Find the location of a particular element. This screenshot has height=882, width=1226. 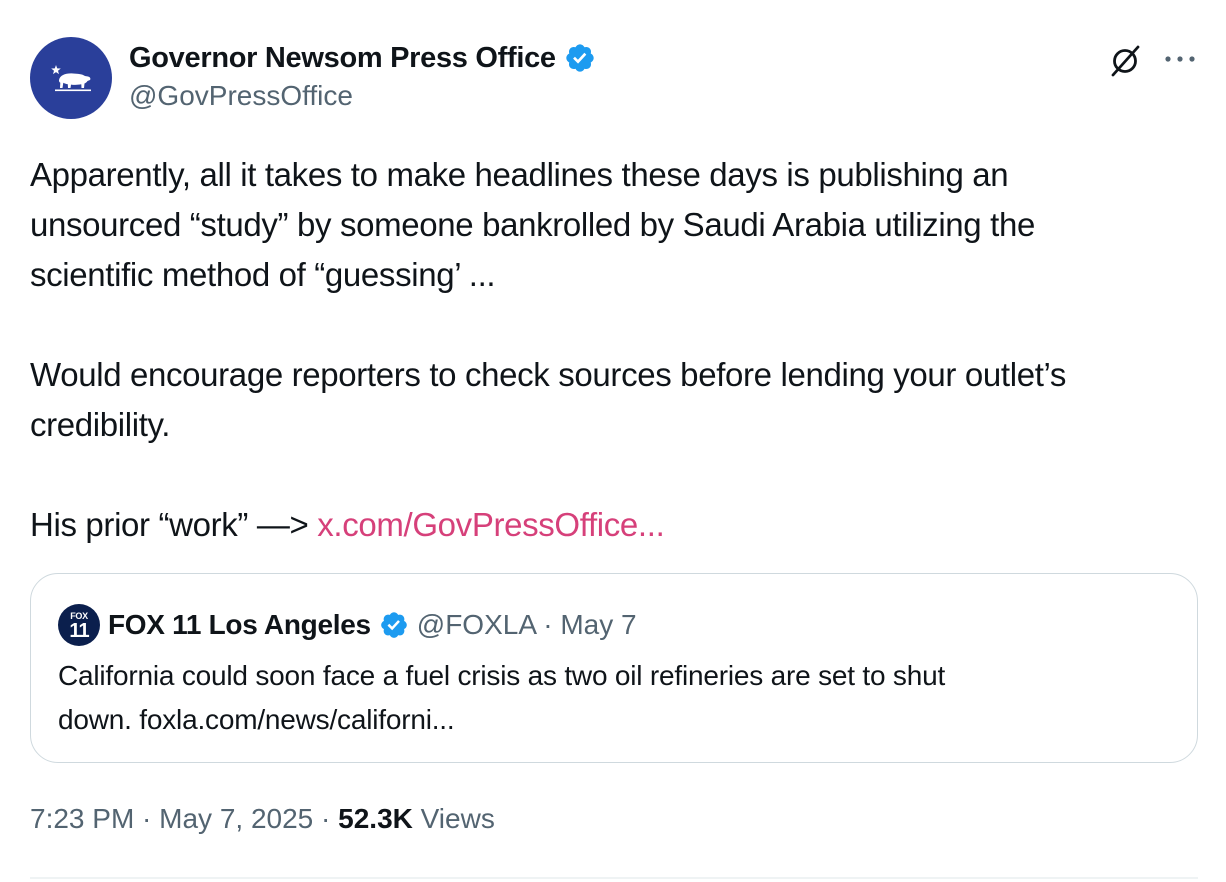

california-bear-icon is located at coordinates (71, 78).